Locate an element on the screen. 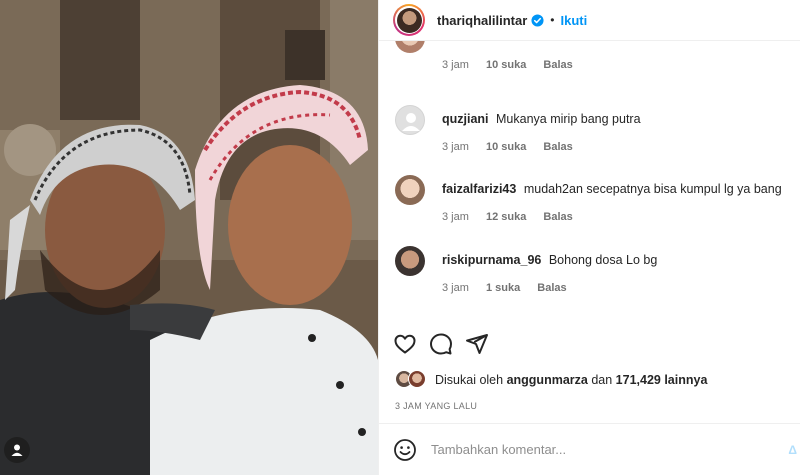 The image size is (800, 475). author-avatar is located at coordinates (409, 20).